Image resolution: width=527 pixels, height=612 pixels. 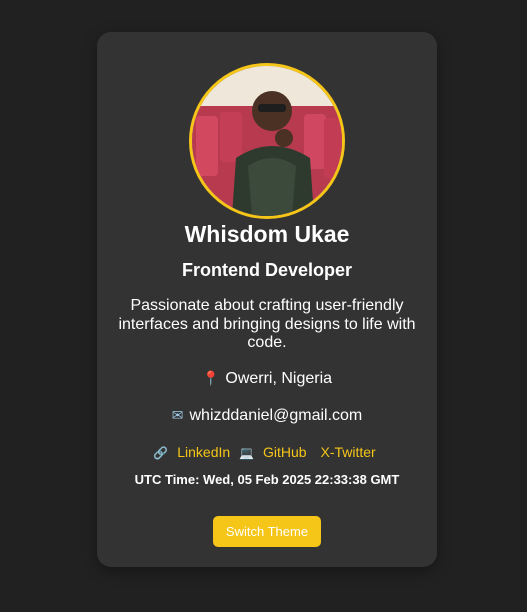 I want to click on email-text: whizddaniel@gmail.com, so click(x=276, y=415).